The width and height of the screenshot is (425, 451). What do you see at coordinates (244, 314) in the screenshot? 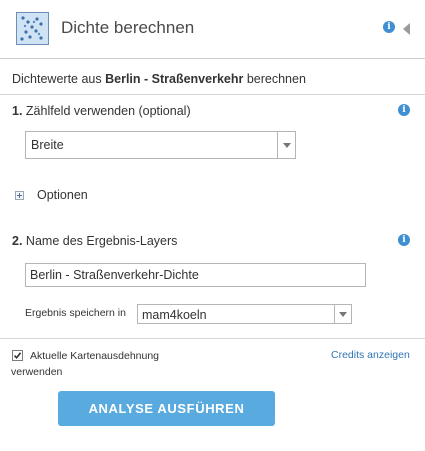
I see `save-folder-select: mam4koeln` at bounding box center [244, 314].